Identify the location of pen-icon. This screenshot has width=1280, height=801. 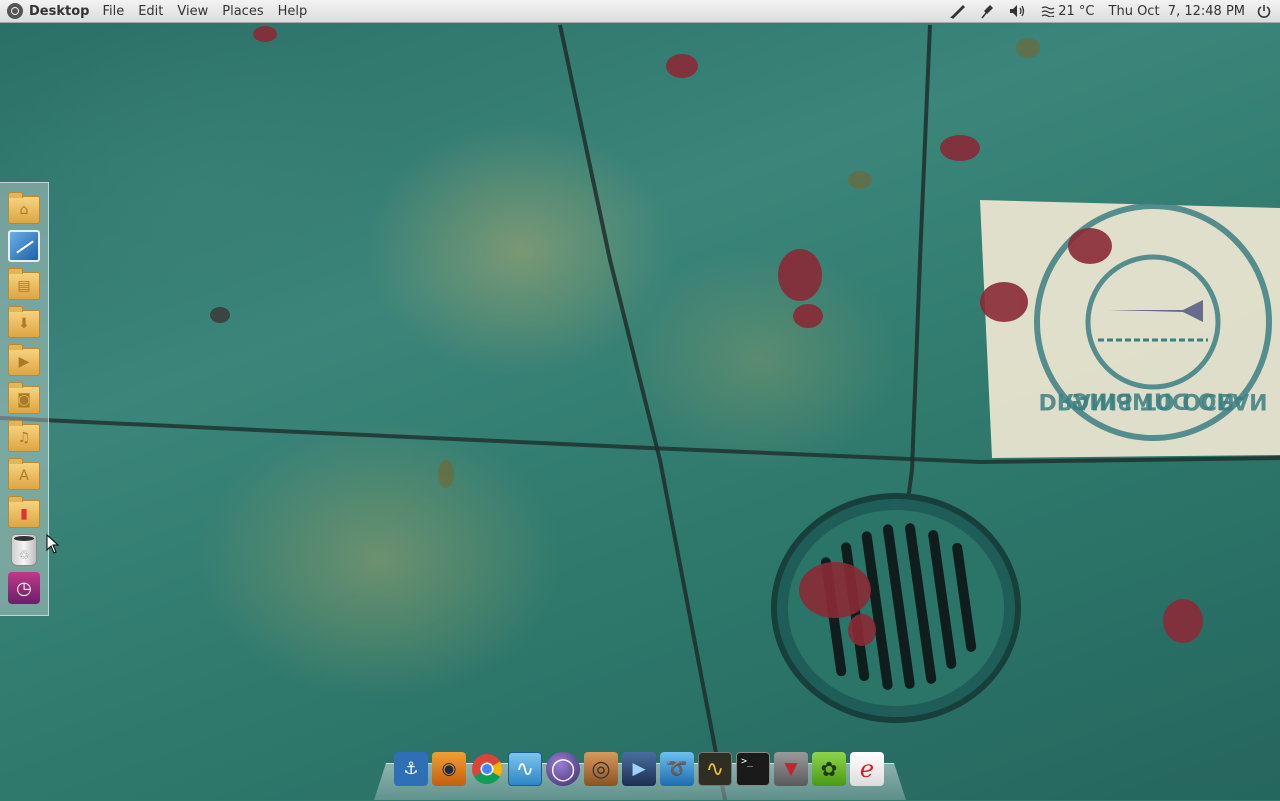
(958, 11).